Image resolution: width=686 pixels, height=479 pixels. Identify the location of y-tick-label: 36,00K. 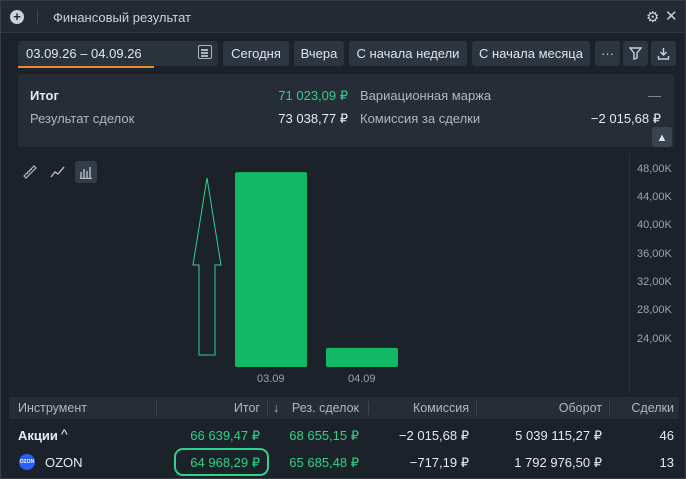
(654, 253).